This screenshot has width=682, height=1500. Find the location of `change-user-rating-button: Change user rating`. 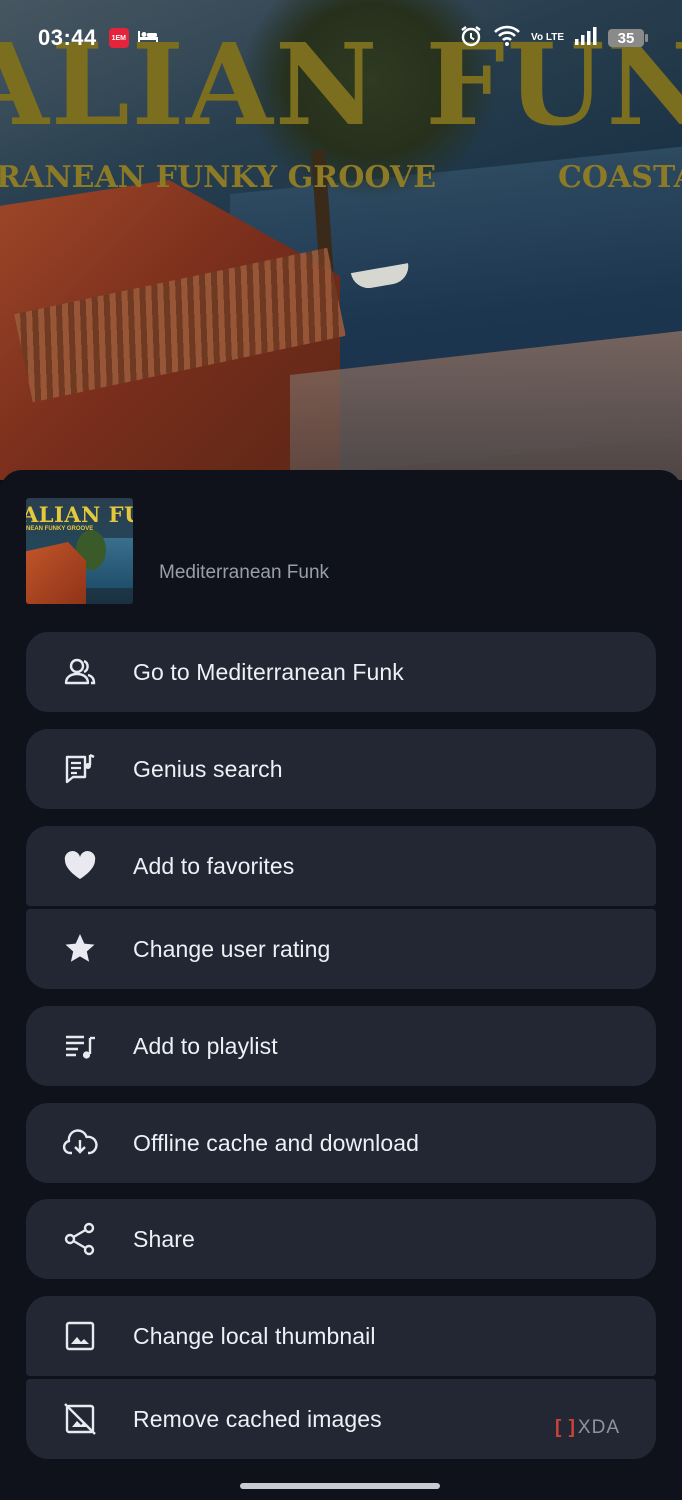

change-user-rating-button: Change user rating is located at coordinates (341, 949).